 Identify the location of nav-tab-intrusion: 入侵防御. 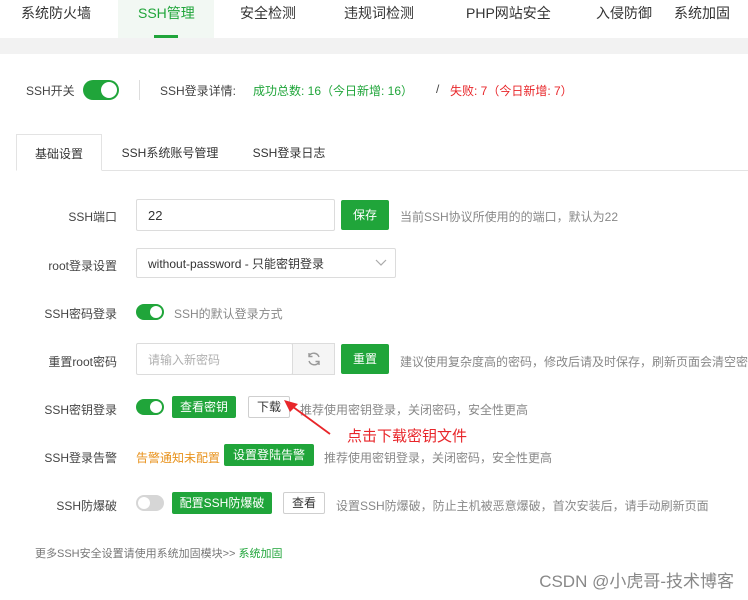
(634, 19).